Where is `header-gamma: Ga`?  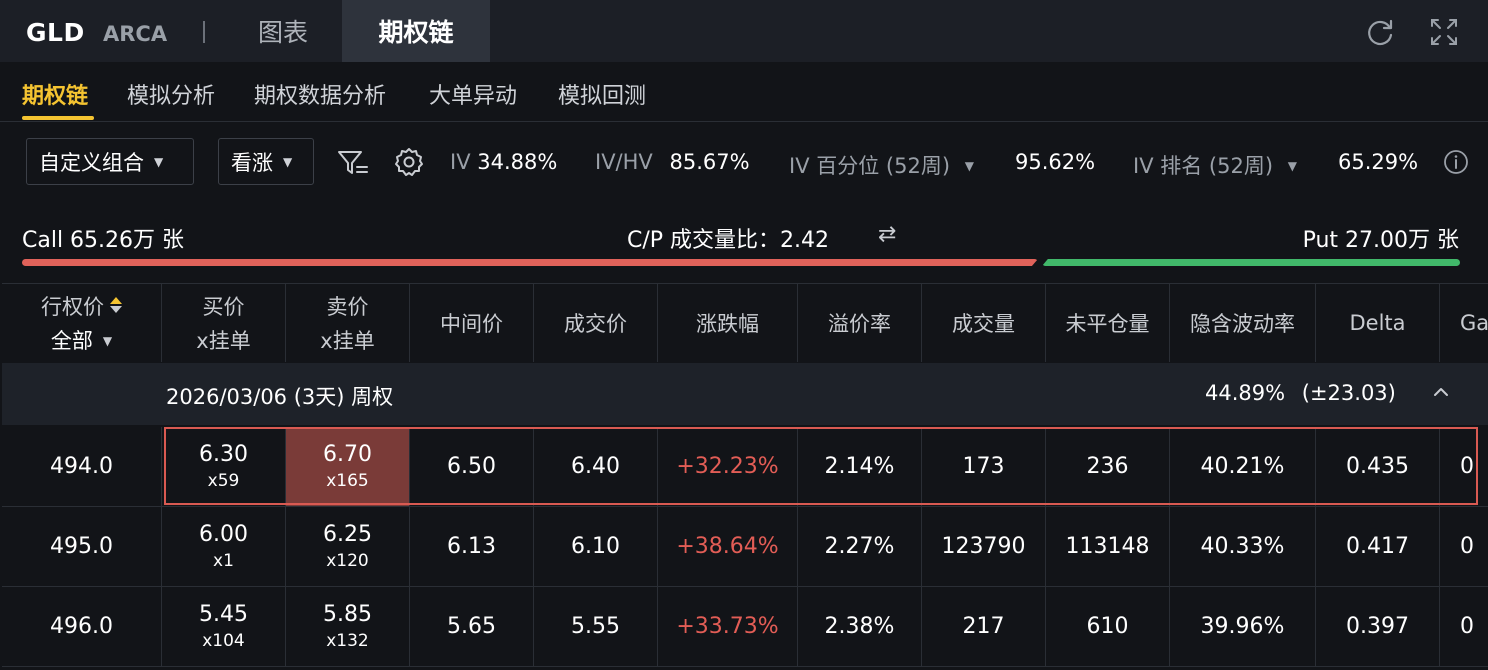
header-gamma: Ga is located at coordinates (1464, 323).